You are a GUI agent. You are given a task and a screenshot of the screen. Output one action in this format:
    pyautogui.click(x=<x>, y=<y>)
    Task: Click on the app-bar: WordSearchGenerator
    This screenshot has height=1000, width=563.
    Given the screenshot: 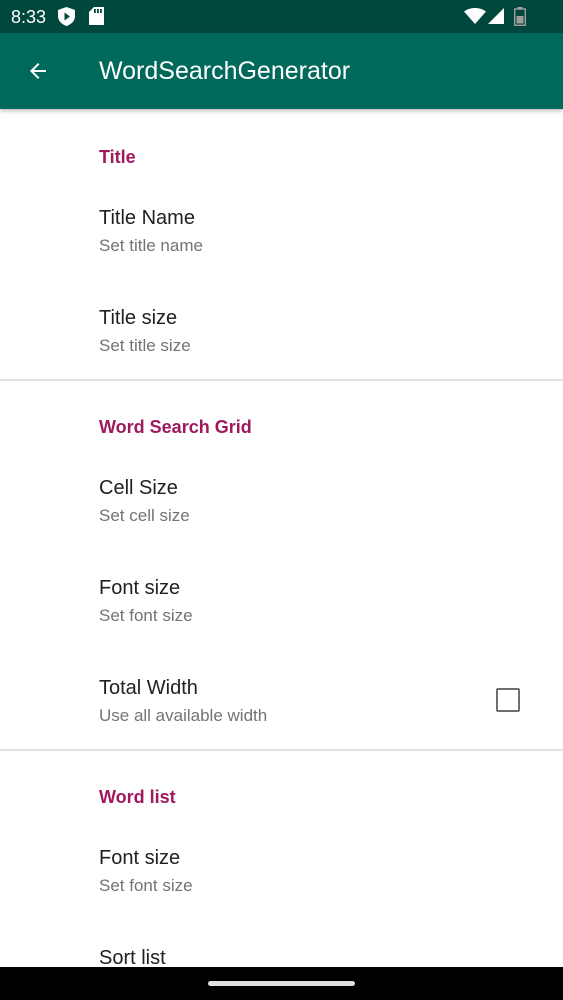 What is the action you would take?
    pyautogui.click(x=281, y=71)
    